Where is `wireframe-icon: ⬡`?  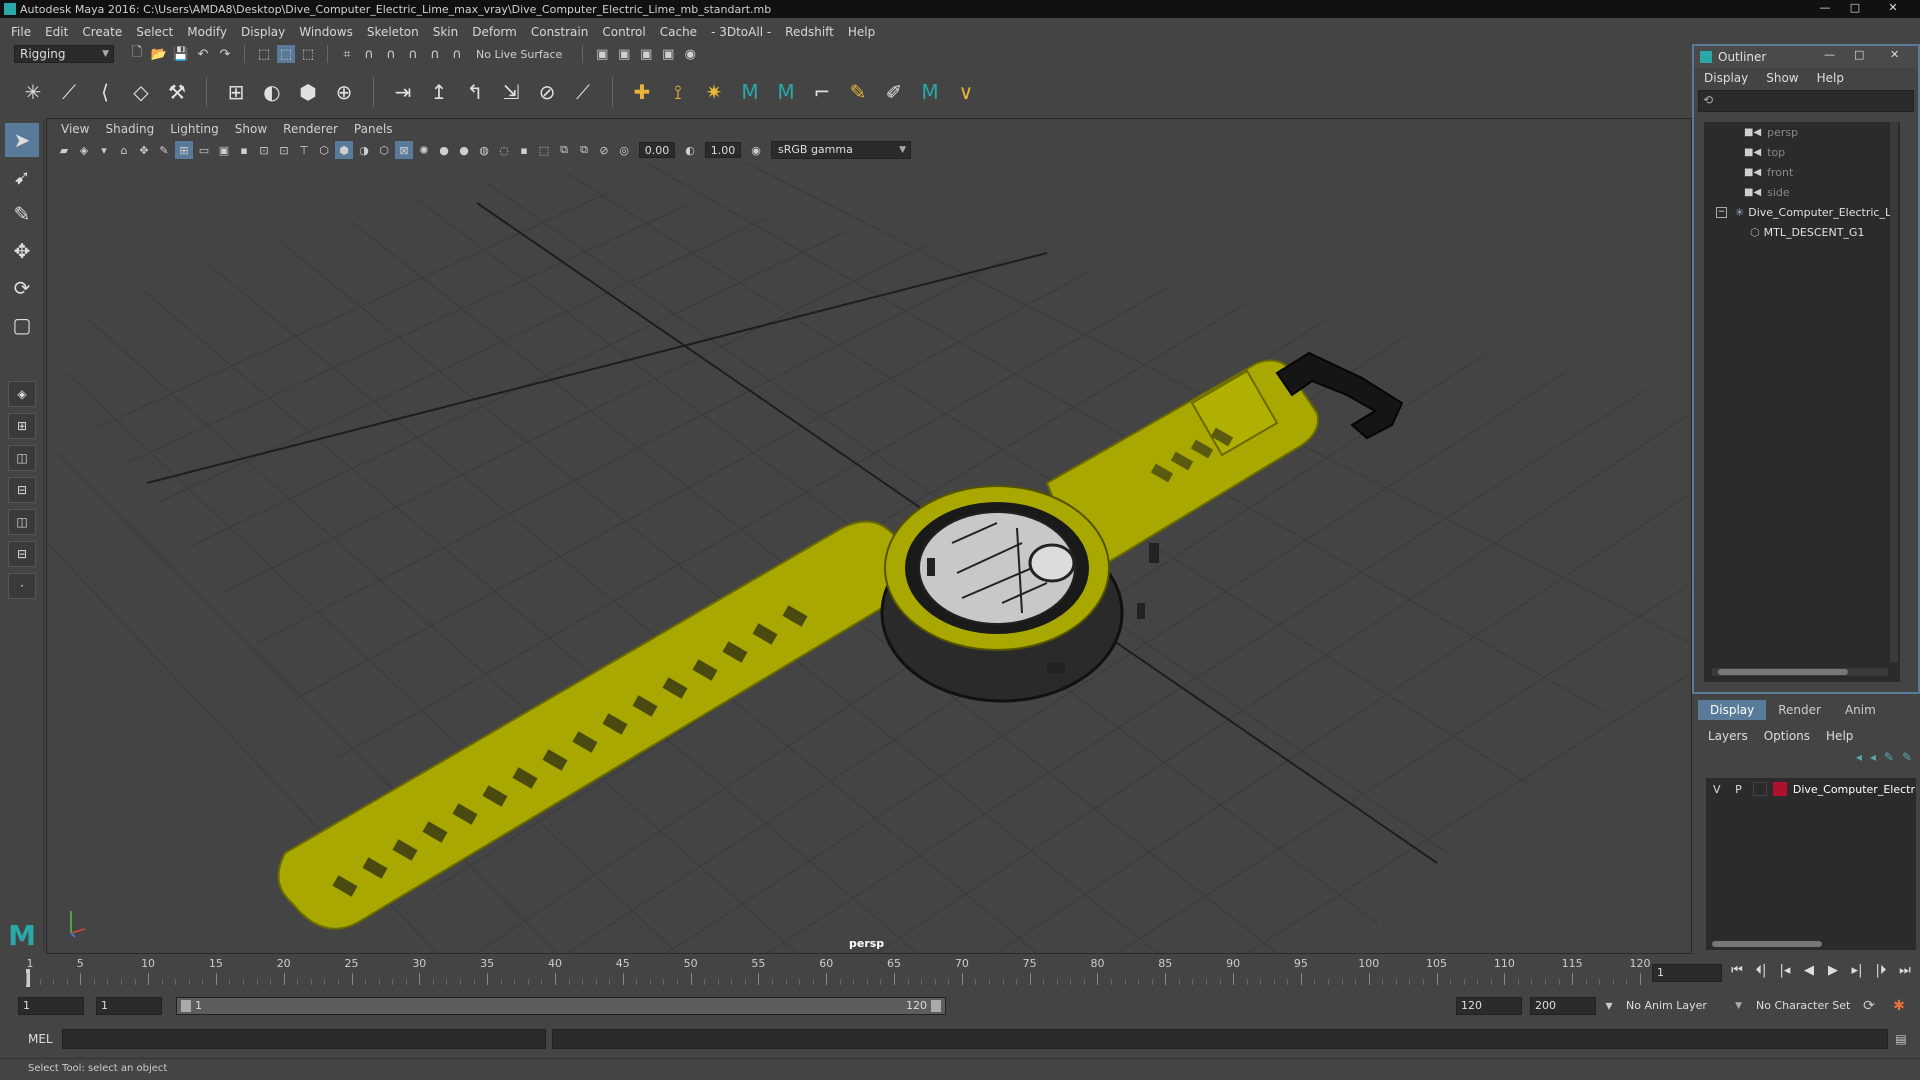 wireframe-icon: ⬡ is located at coordinates (324, 150).